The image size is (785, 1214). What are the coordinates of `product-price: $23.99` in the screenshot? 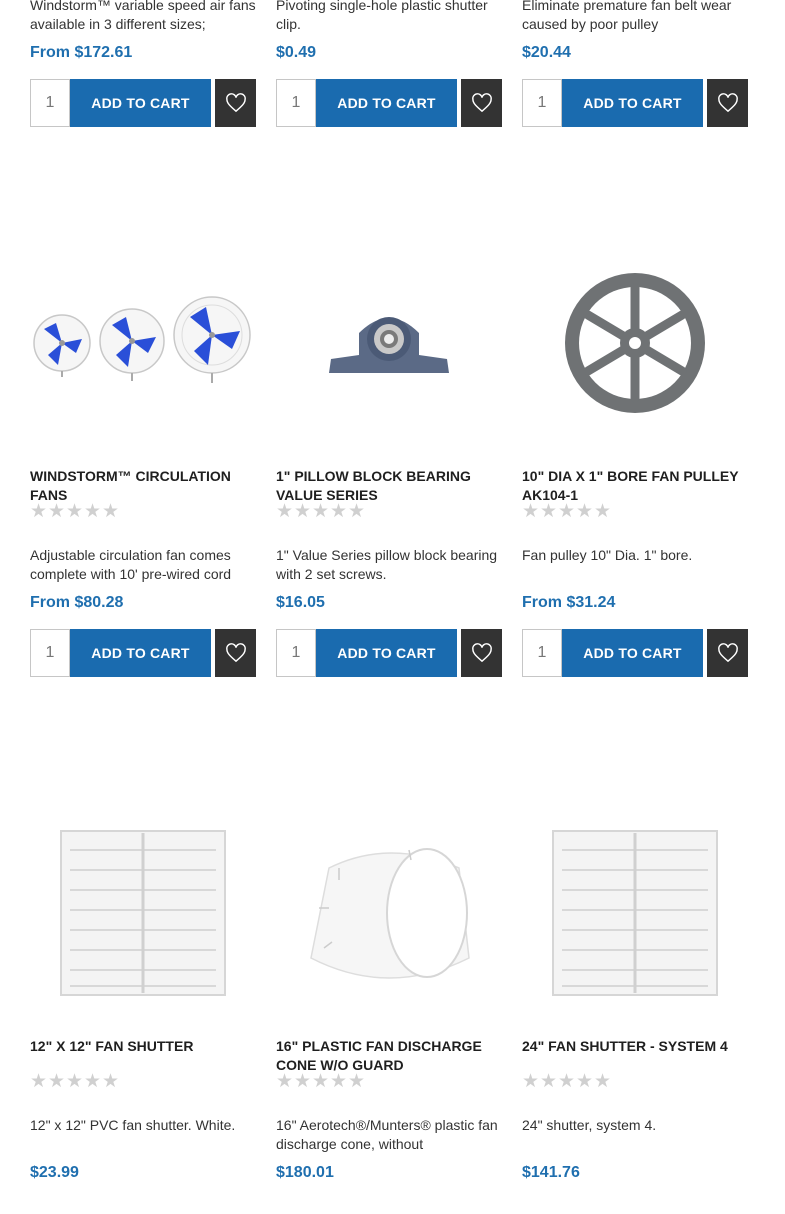 It's located at (54, 1172).